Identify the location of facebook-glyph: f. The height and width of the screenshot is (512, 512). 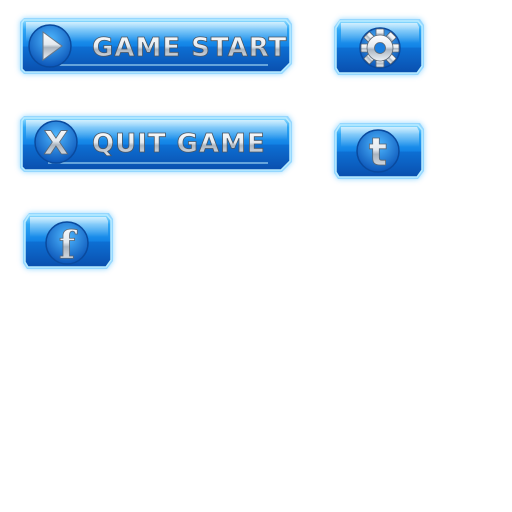
(68, 244).